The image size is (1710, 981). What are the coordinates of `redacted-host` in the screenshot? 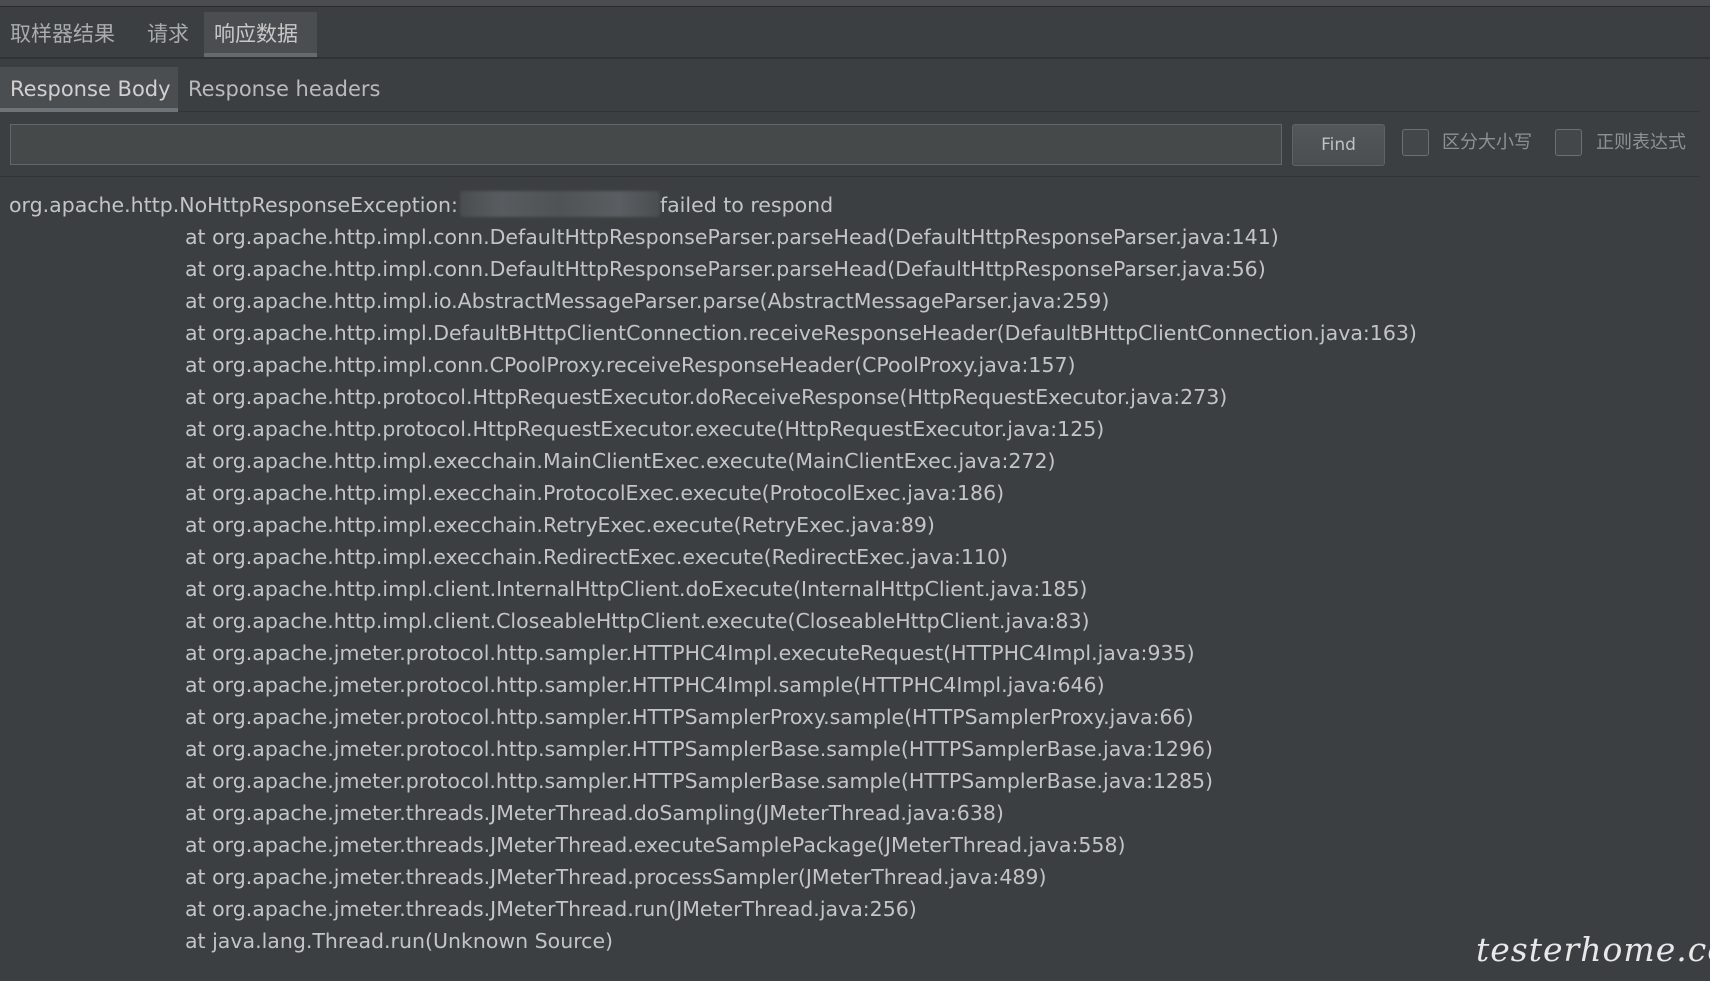 It's located at (559, 204).